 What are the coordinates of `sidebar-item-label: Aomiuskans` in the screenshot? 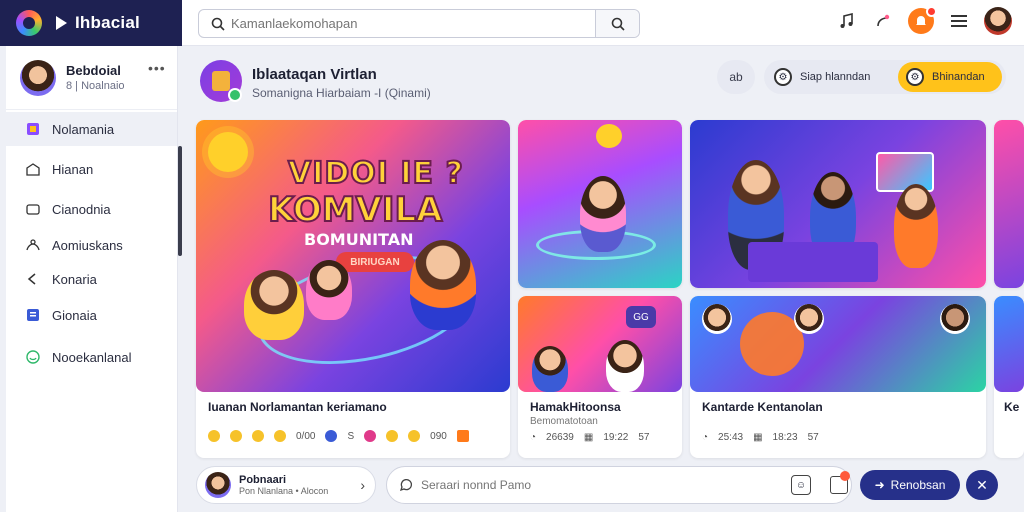 It's located at (87, 245).